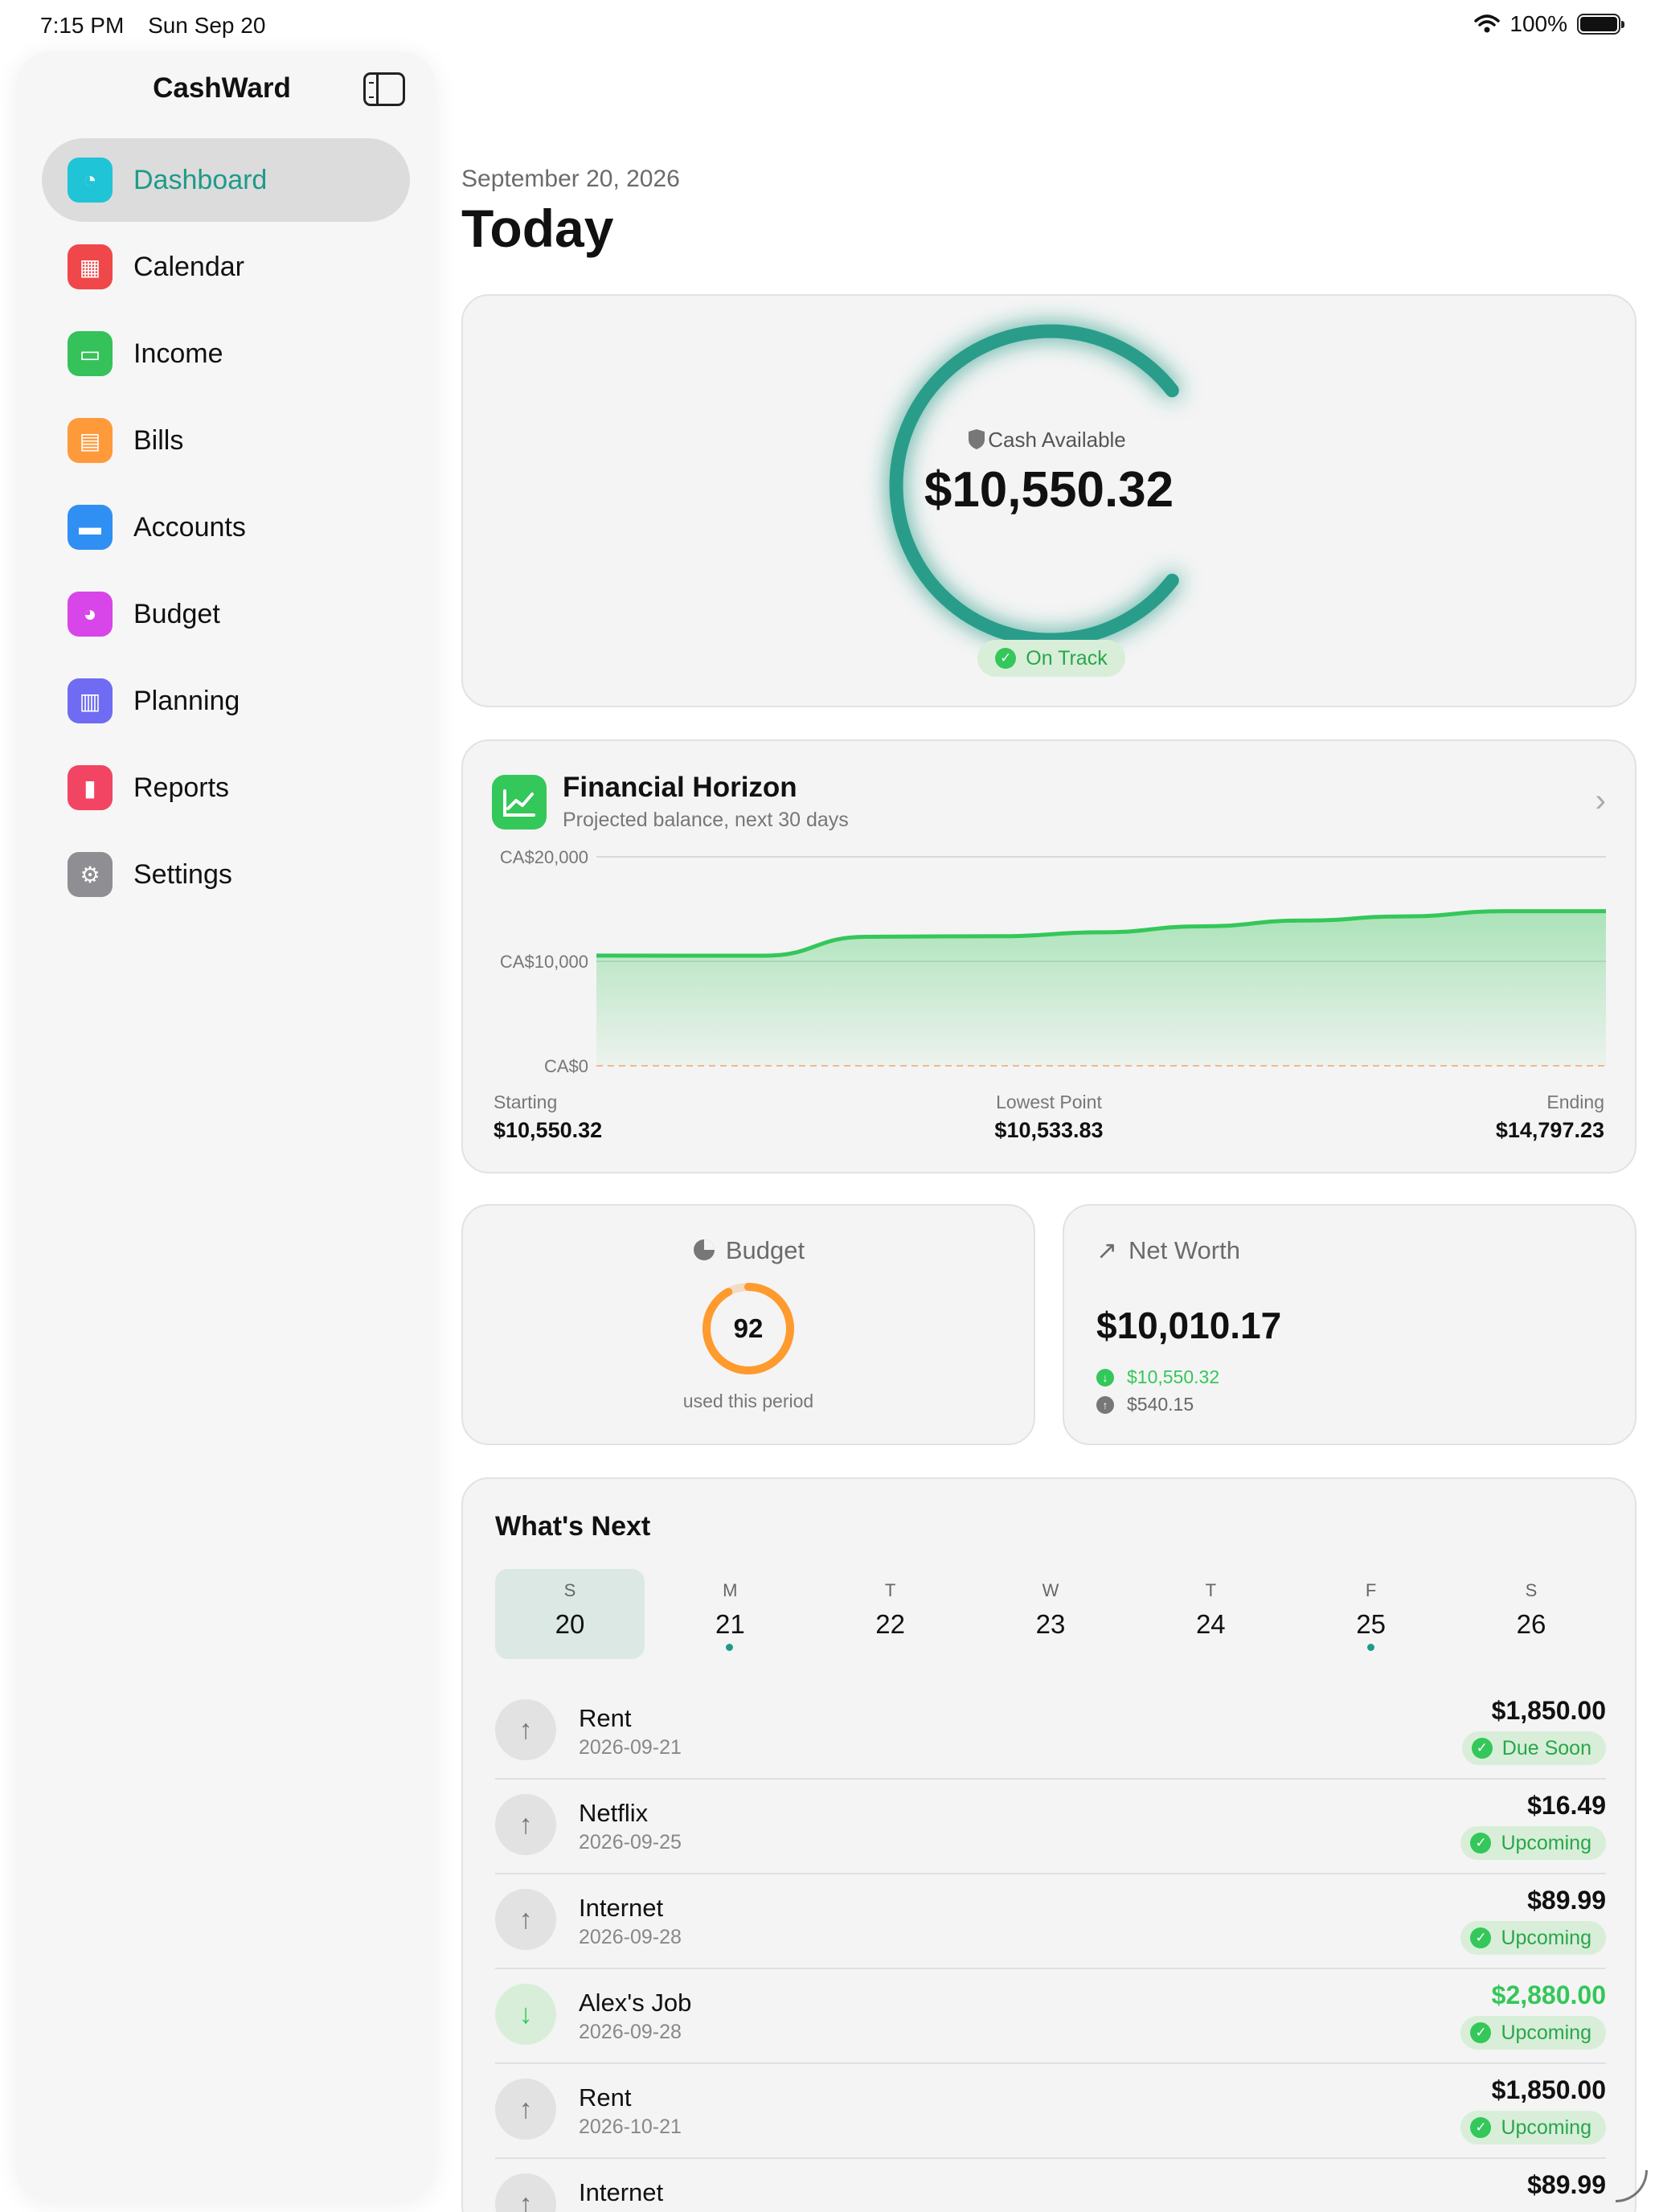 This screenshot has height=2212, width=1659. What do you see at coordinates (1210, 1624) in the screenshot?
I see `day-number: 24` at bounding box center [1210, 1624].